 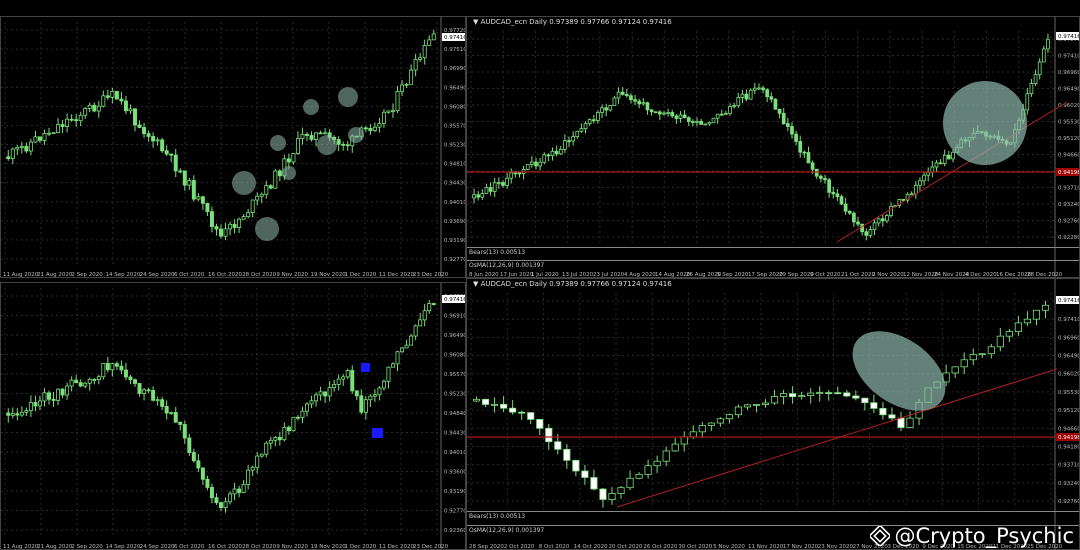 I want to click on price-axis-label: 0.94840, so click(x=455, y=414).